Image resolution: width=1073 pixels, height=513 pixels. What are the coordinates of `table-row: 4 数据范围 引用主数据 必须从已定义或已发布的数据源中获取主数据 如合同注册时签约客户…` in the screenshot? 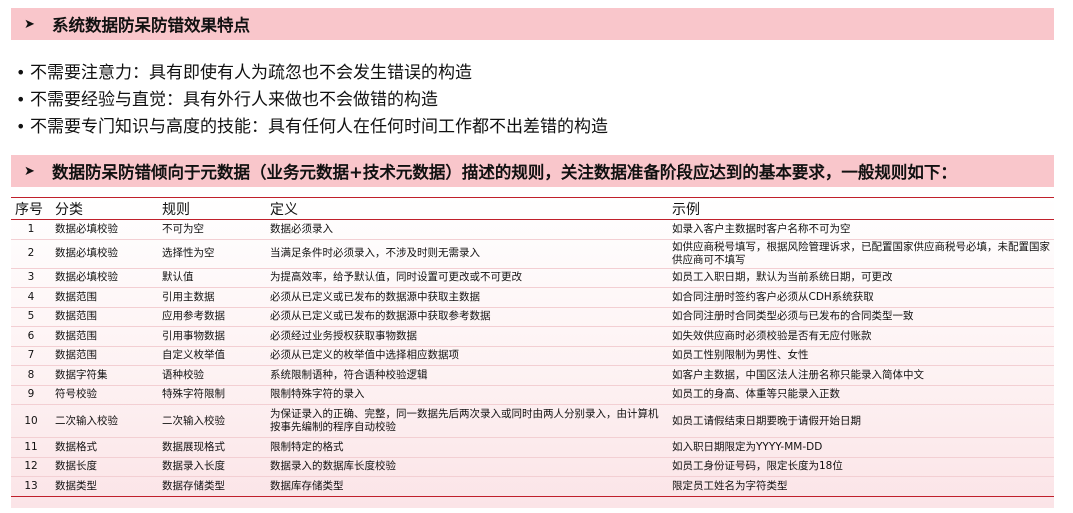 It's located at (532, 297).